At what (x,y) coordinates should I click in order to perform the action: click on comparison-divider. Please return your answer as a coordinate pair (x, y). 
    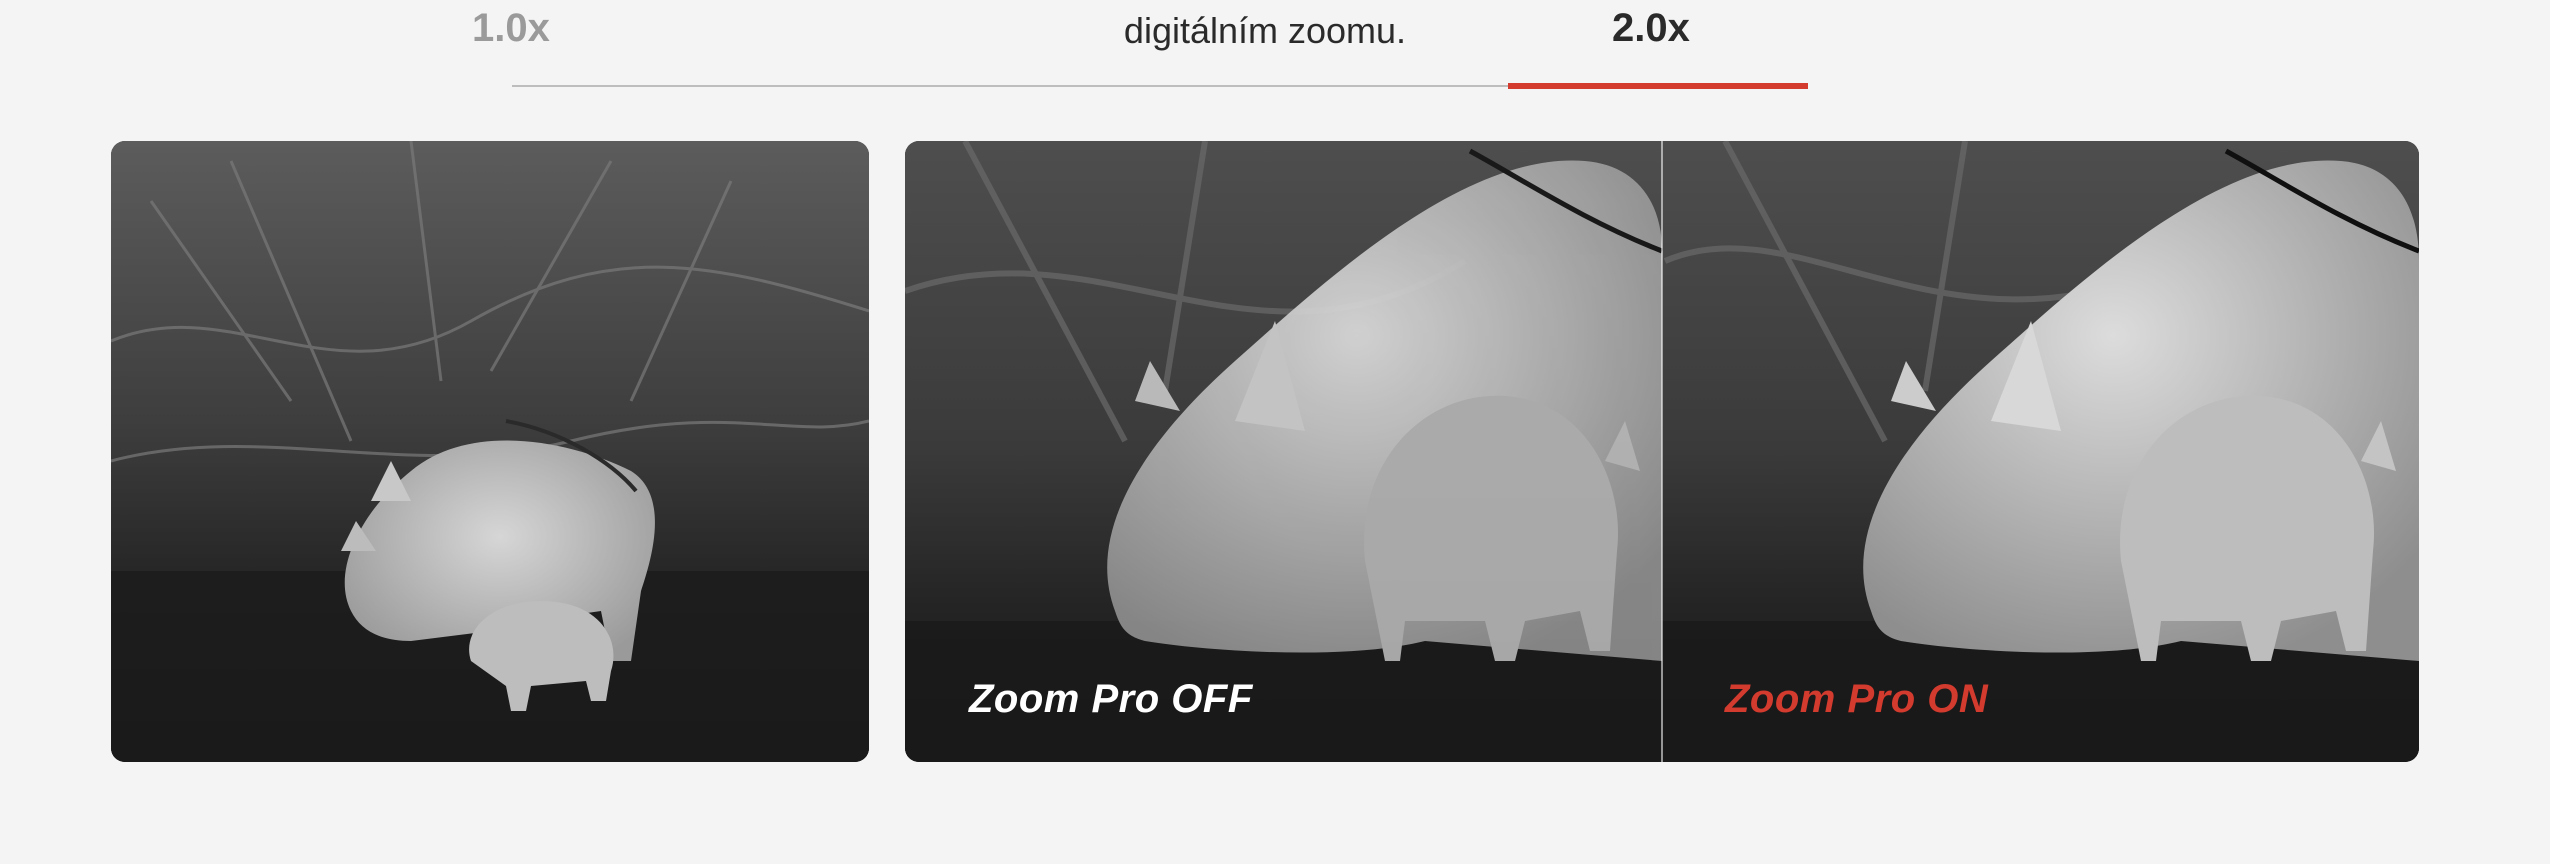
    Looking at the image, I should click on (1662, 451).